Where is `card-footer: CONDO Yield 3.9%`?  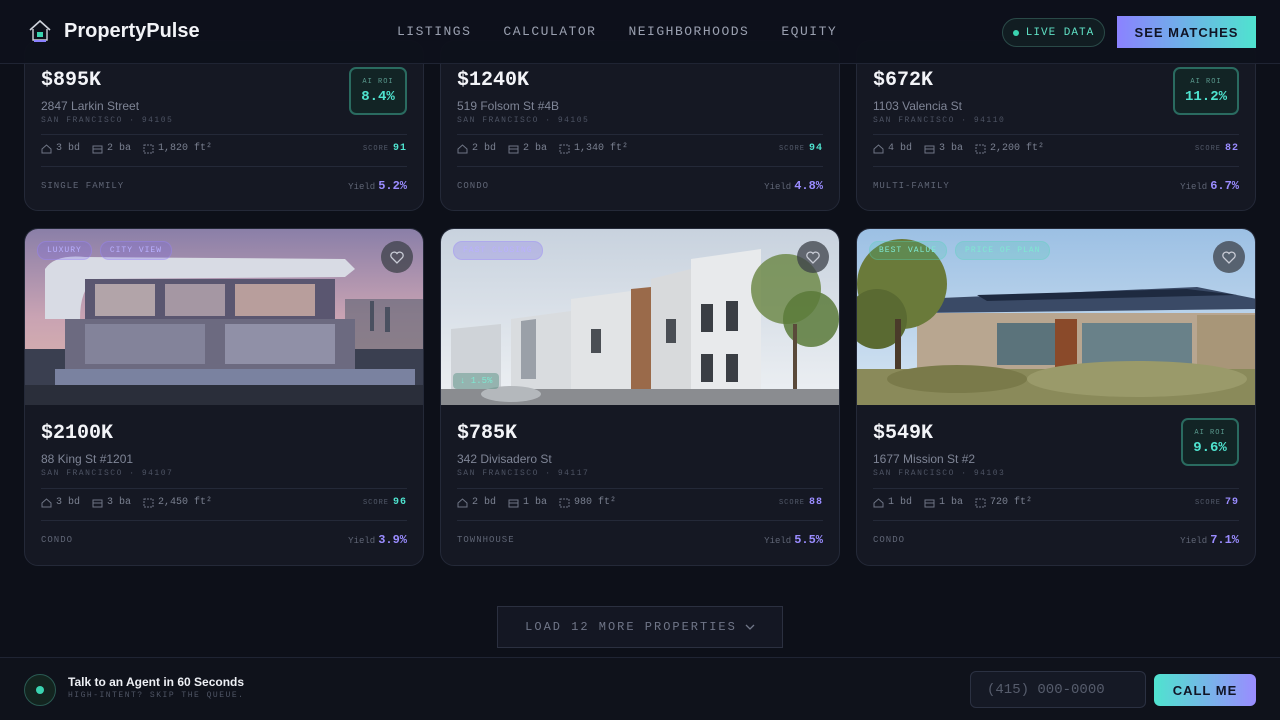
card-footer: CONDO Yield 3.9% is located at coordinates (224, 540).